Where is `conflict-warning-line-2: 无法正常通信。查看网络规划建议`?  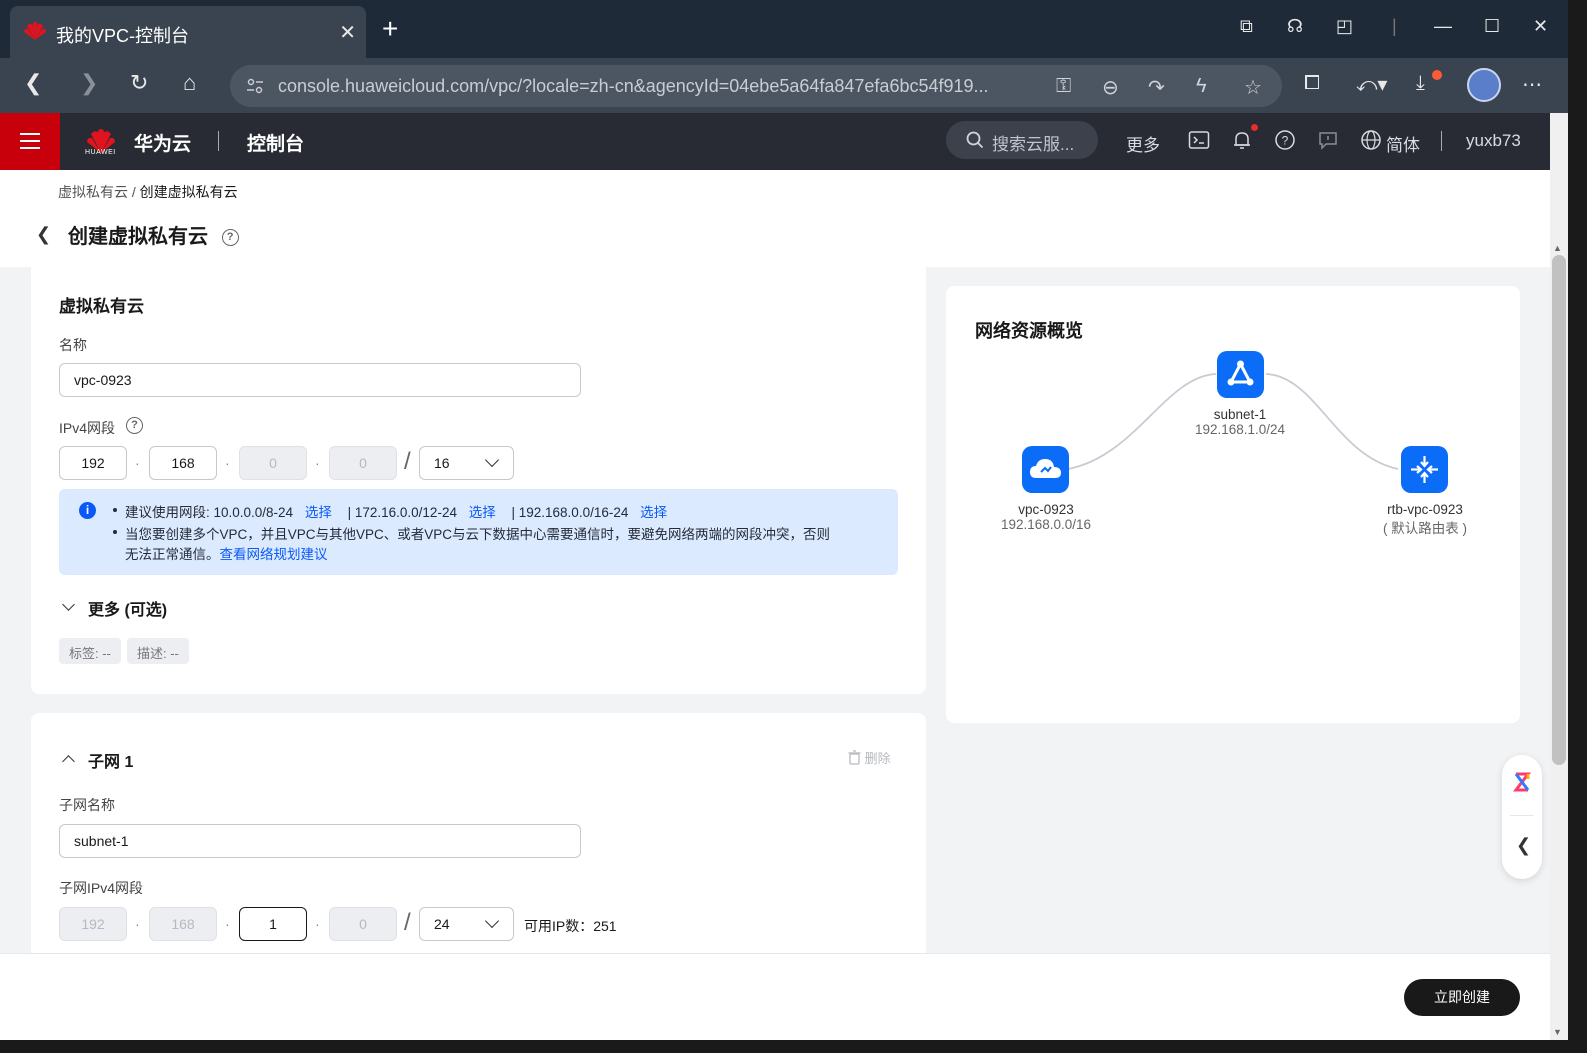
conflict-warning-line-2: 无法正常通信。查看网络规划建议 is located at coordinates (220, 553).